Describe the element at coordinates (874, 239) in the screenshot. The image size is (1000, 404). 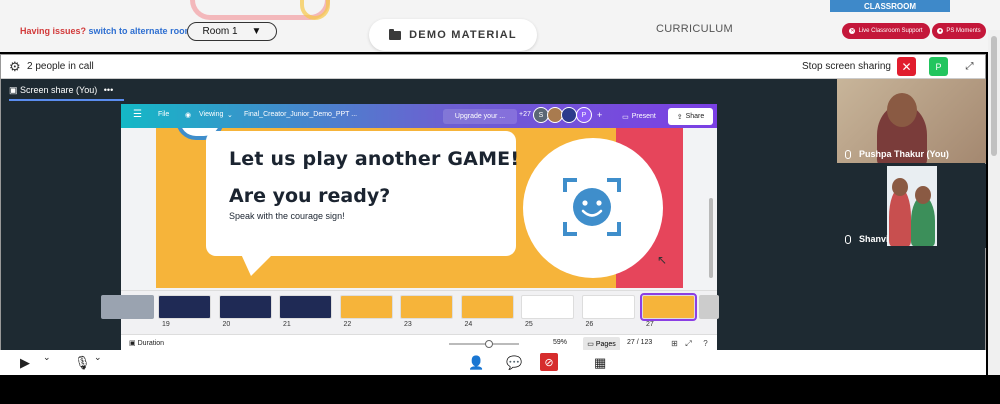
I see `participant-name: Shanvi` at that location.